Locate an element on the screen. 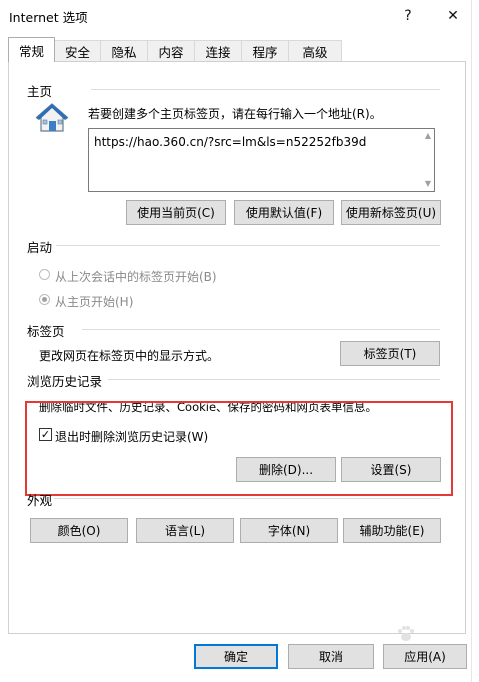 The image size is (479, 682). accessibility-button: 辅助功能(E) is located at coordinates (392, 530).